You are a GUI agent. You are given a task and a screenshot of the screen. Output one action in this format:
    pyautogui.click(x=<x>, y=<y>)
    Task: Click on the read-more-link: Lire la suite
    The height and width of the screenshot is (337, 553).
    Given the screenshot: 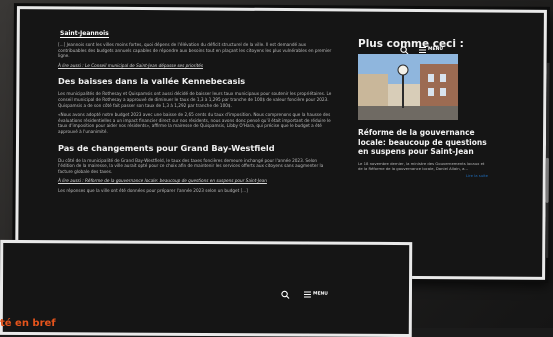 What is the action you would take?
    pyautogui.click(x=423, y=175)
    